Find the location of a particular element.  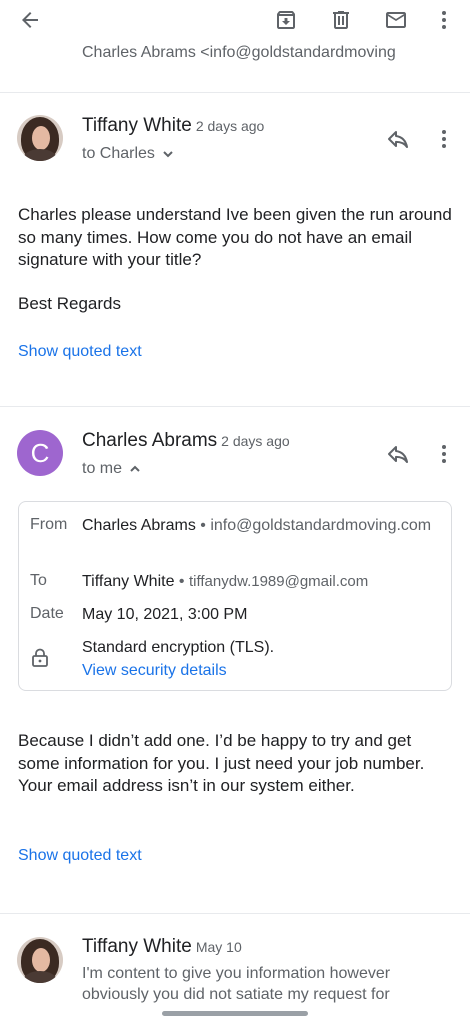

sender-name: Tiffany White May 10 is located at coordinates (162, 947).